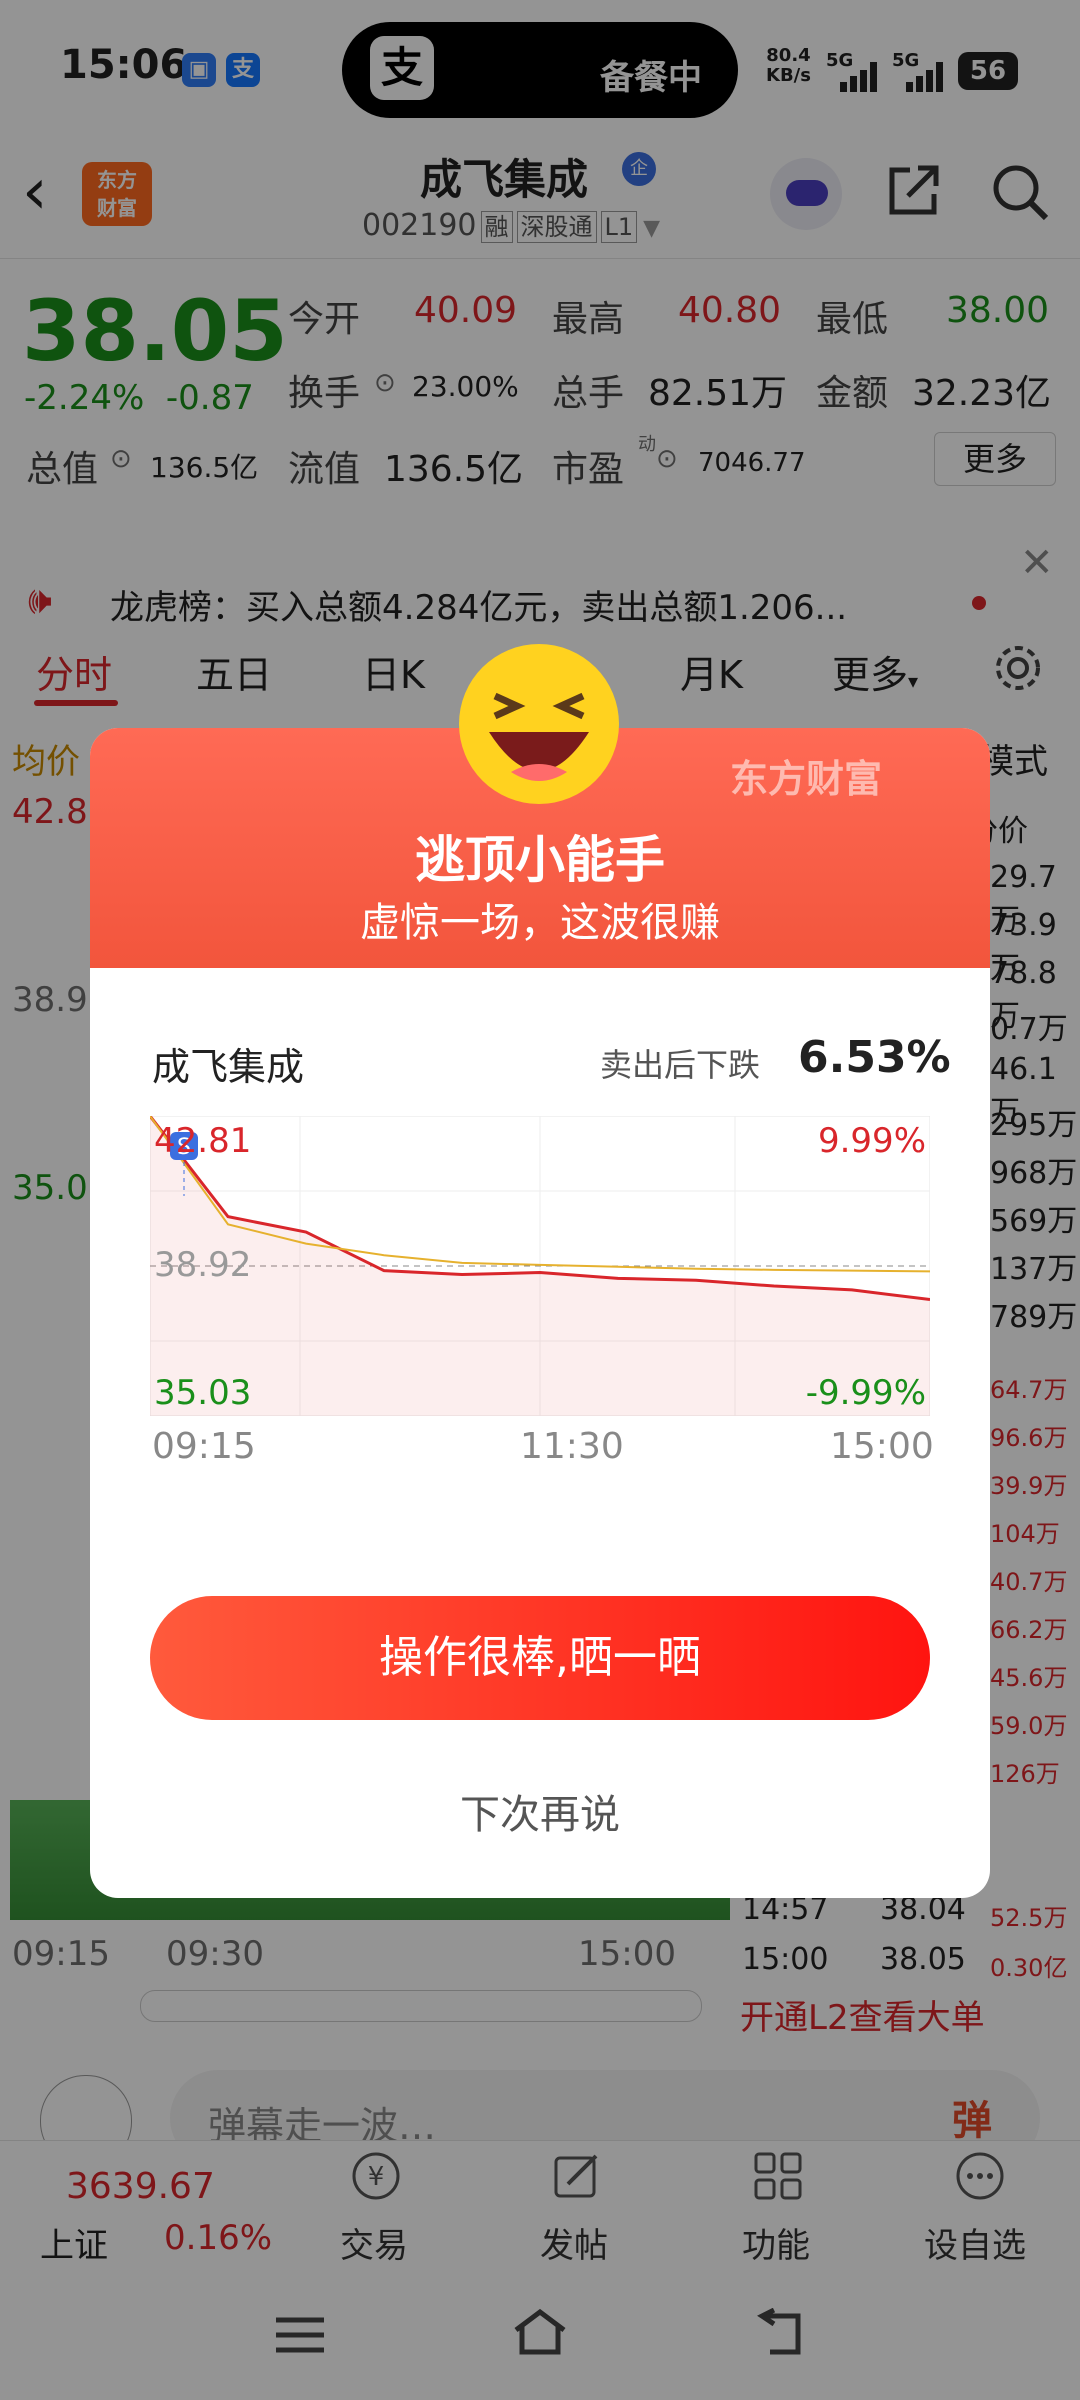  I want to click on chart-down-pct-label: -9.99%, so click(866, 1393).